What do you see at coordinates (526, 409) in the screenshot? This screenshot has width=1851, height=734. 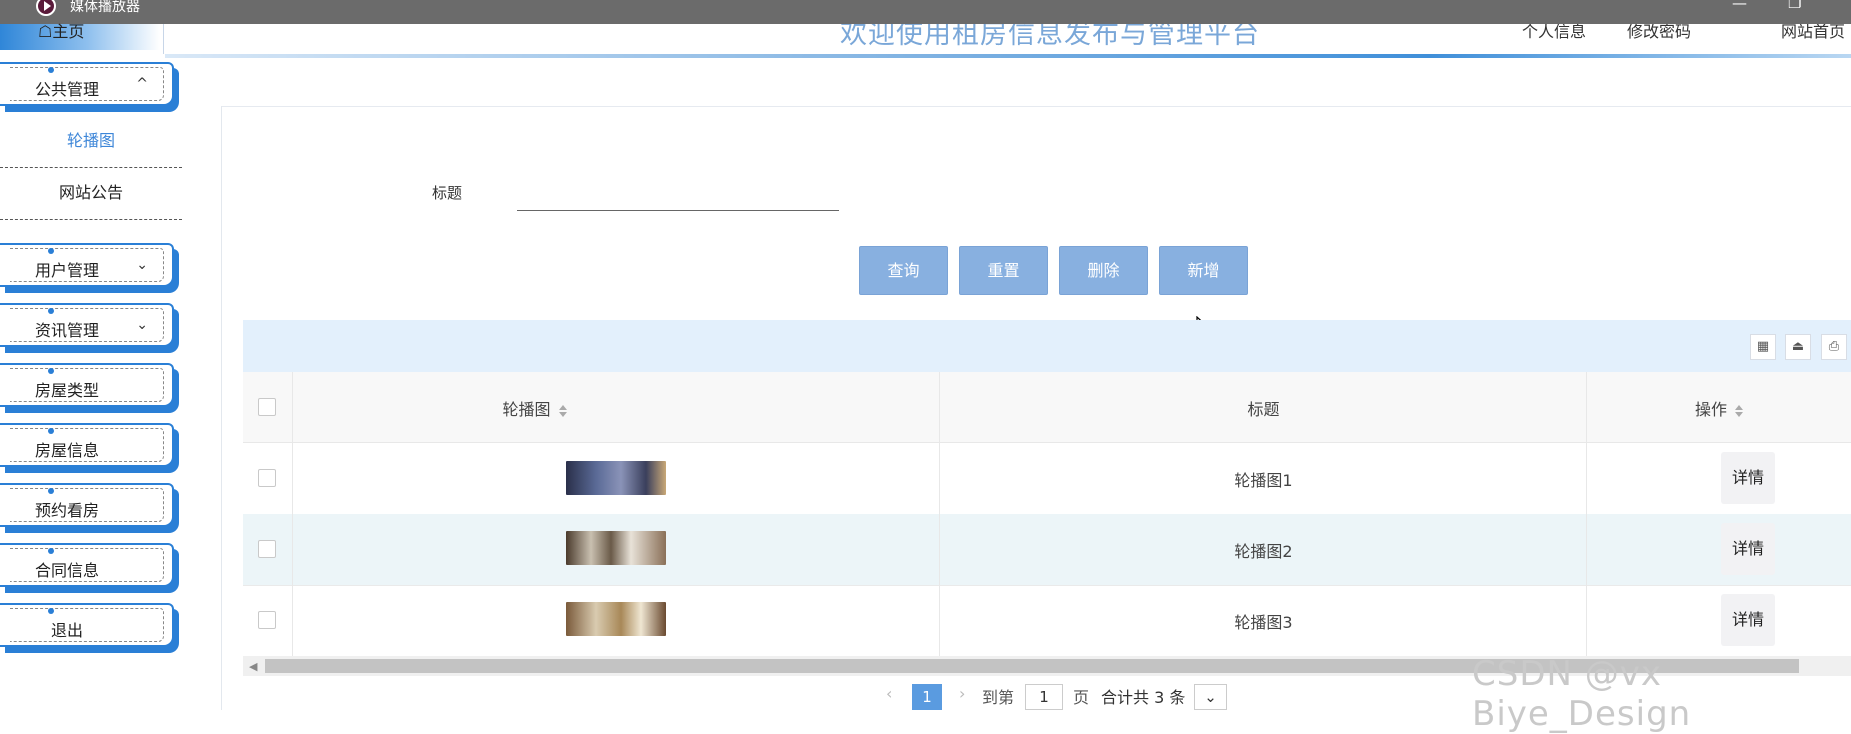 I see `column-header-label: 轮播图` at bounding box center [526, 409].